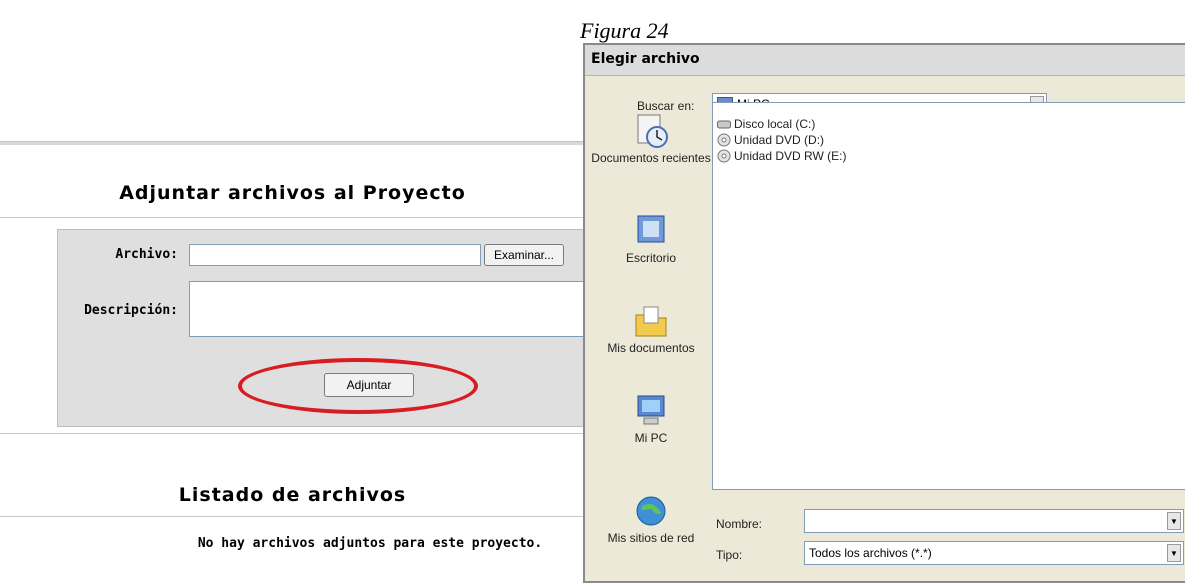  I want to click on file-name: Disco local (C:), so click(775, 124).